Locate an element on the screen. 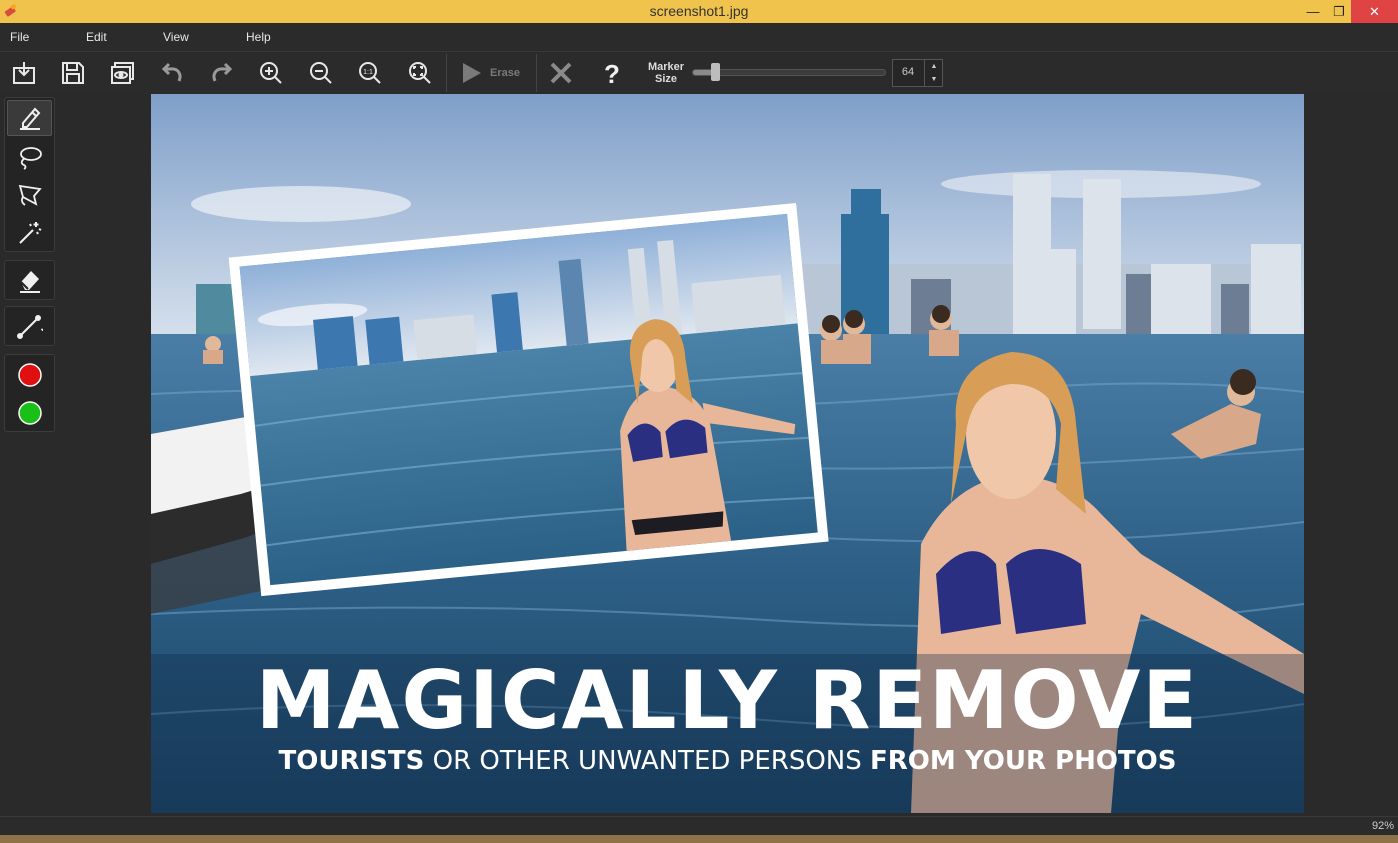 This screenshot has width=1398, height=843. line-tools is located at coordinates (29, 326).